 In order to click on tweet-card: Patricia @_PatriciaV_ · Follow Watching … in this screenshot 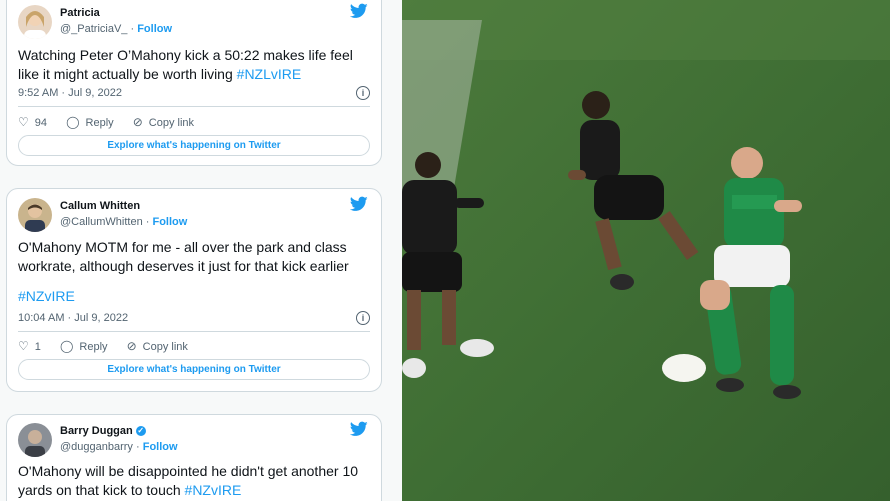, I will do `click(194, 83)`.